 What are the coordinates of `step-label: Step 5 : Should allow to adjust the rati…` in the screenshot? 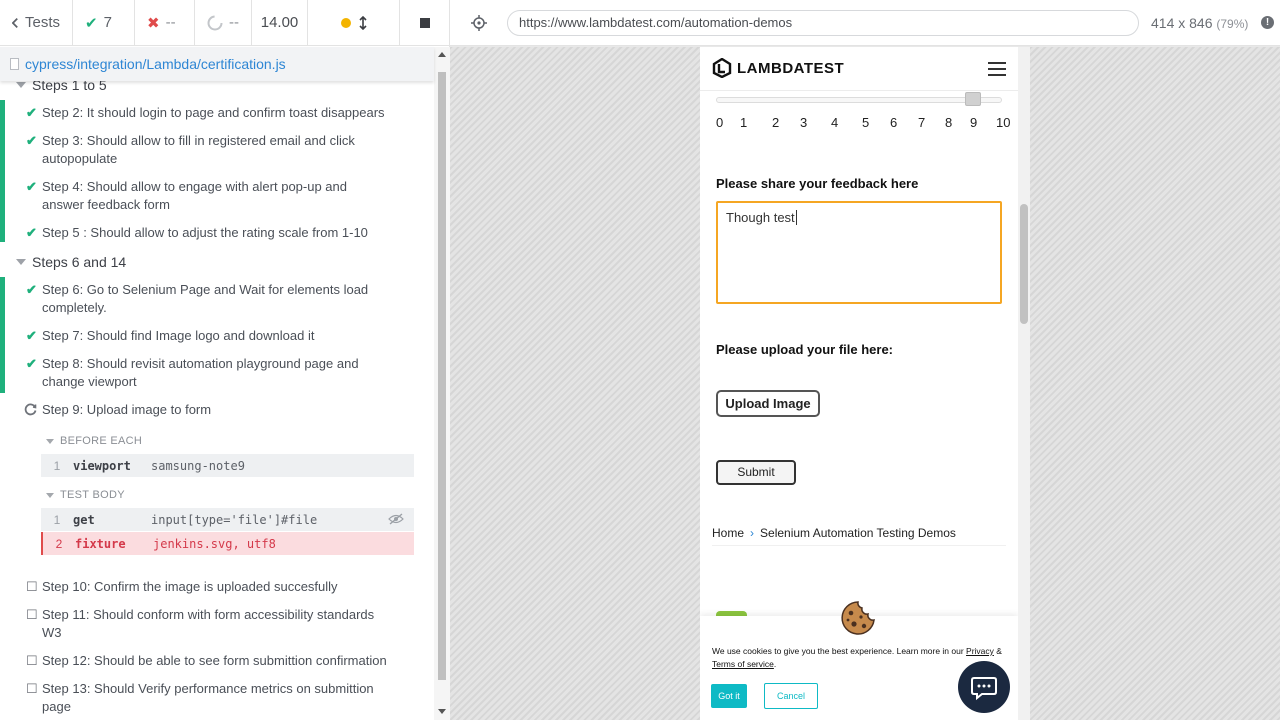 It's located at (205, 232).